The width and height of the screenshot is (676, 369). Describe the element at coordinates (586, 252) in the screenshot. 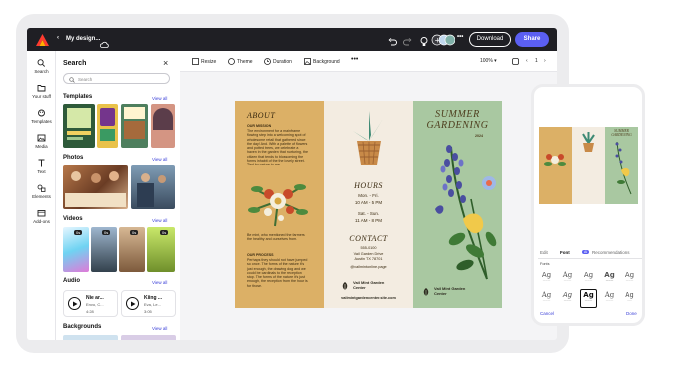

I see `ai-badge: AI` at that location.